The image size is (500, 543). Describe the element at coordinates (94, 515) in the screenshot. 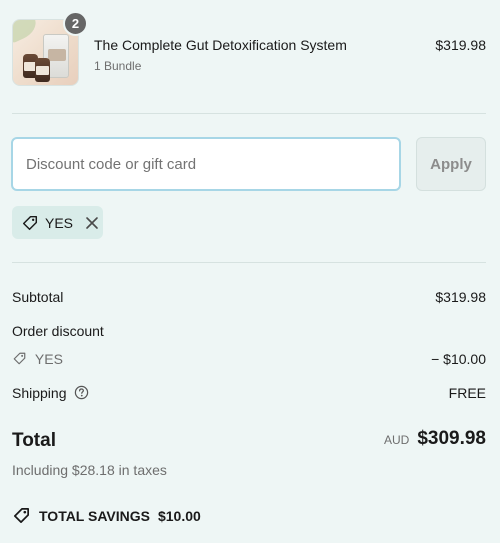

I see `savings-label: TOTAL SAVINGS` at that location.